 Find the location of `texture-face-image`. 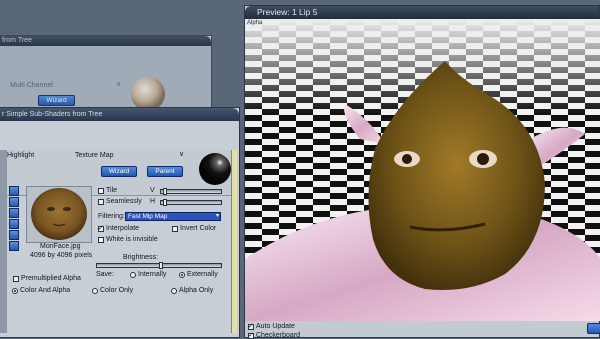

texture-face-image is located at coordinates (59, 214).